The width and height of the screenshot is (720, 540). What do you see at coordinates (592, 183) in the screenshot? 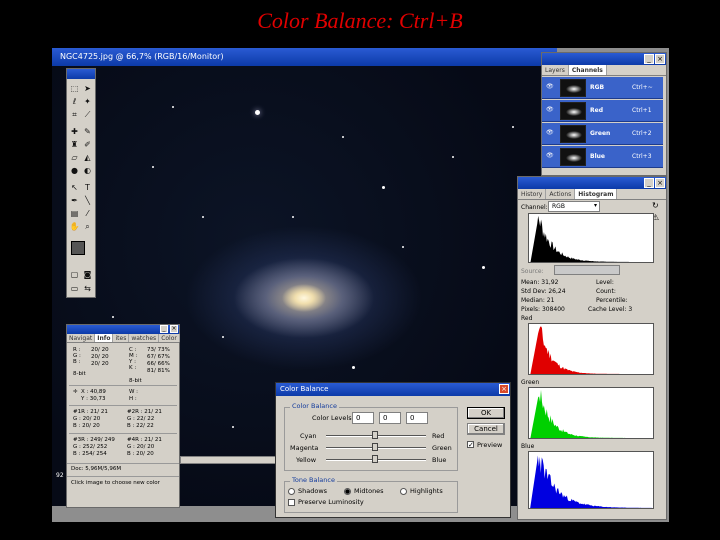
I see `histogram-panel-titlebar: _ ×` at bounding box center [592, 183].